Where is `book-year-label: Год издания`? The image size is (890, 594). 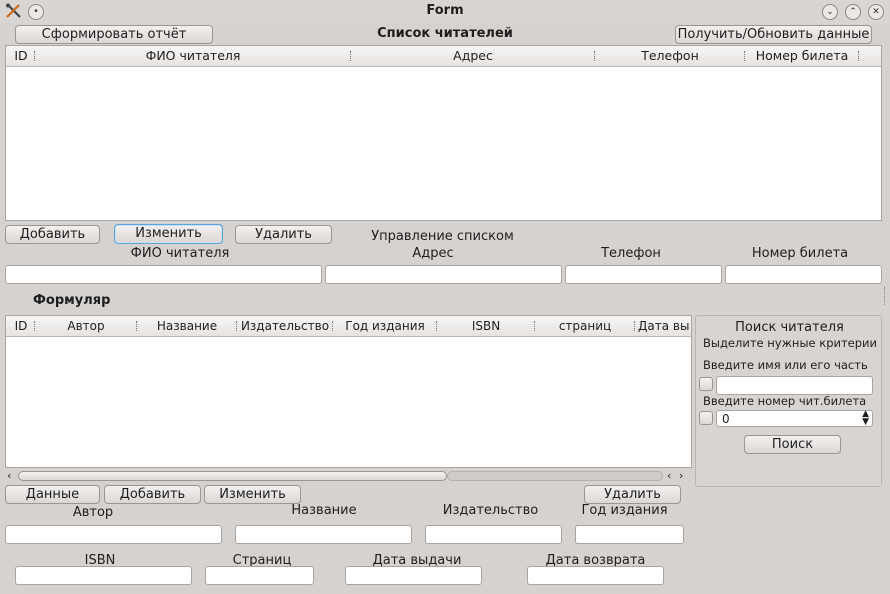
book-year-label: Год издания is located at coordinates (624, 510).